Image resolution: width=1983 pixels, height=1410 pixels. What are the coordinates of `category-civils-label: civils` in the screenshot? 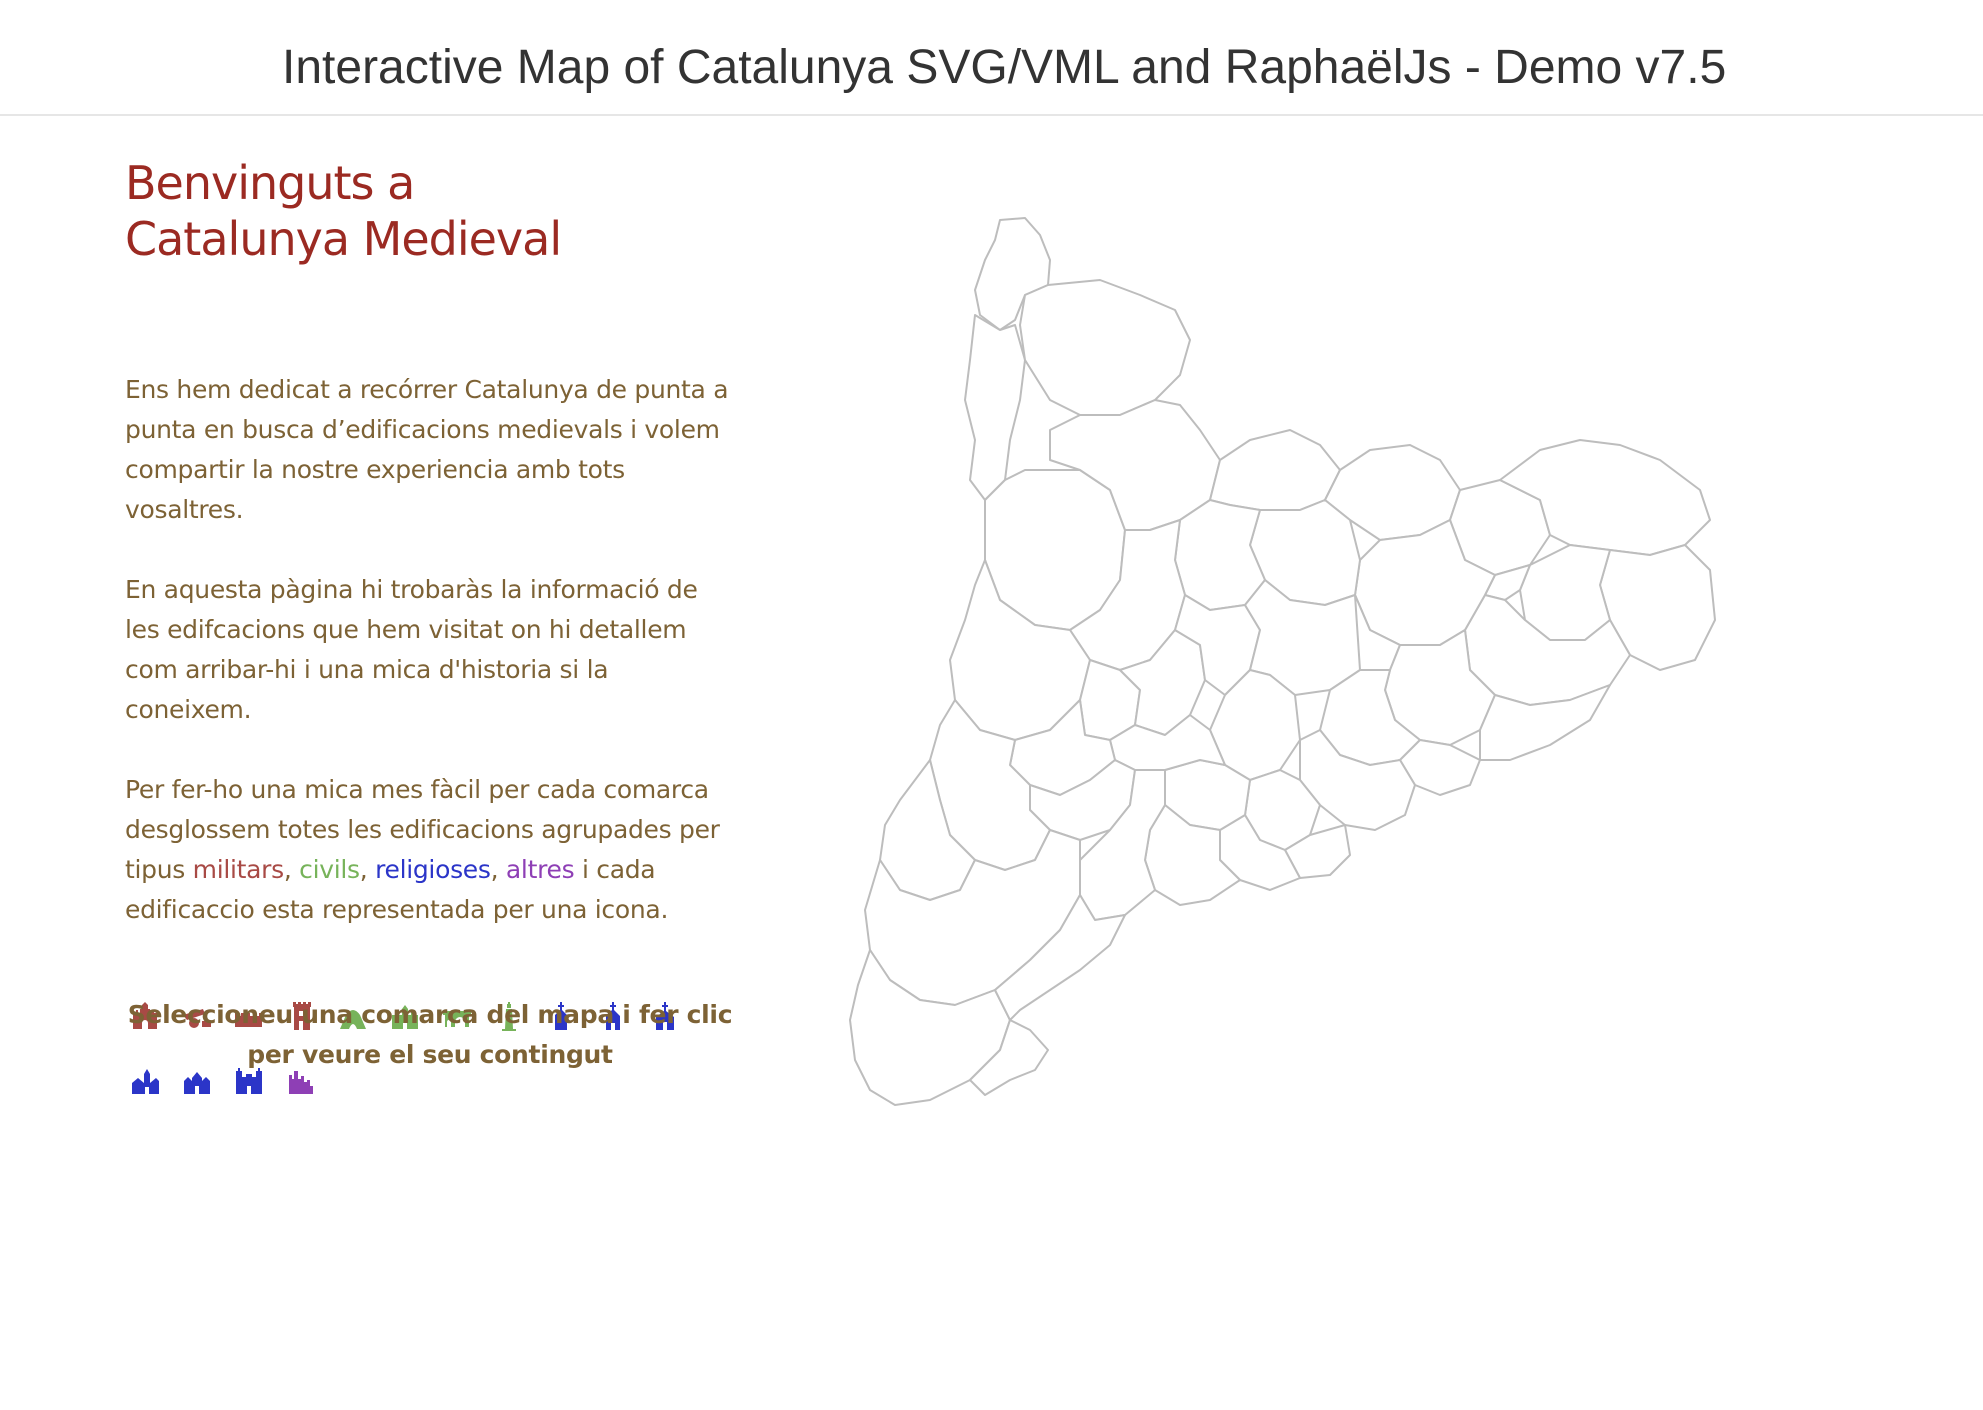 It's located at (329, 869).